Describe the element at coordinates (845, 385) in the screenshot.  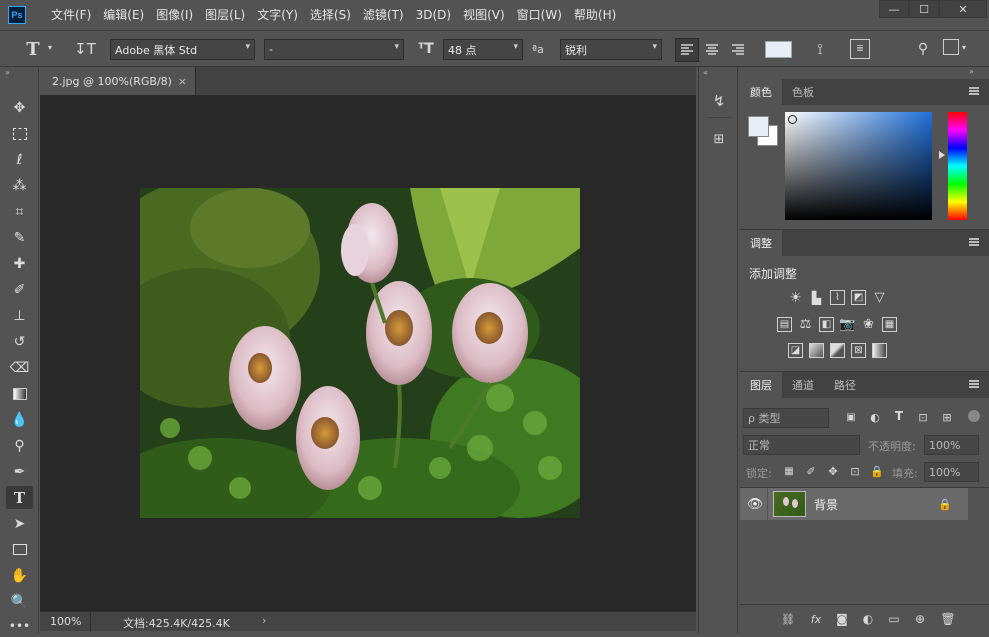
I see `tab-paths: 路径` at that location.